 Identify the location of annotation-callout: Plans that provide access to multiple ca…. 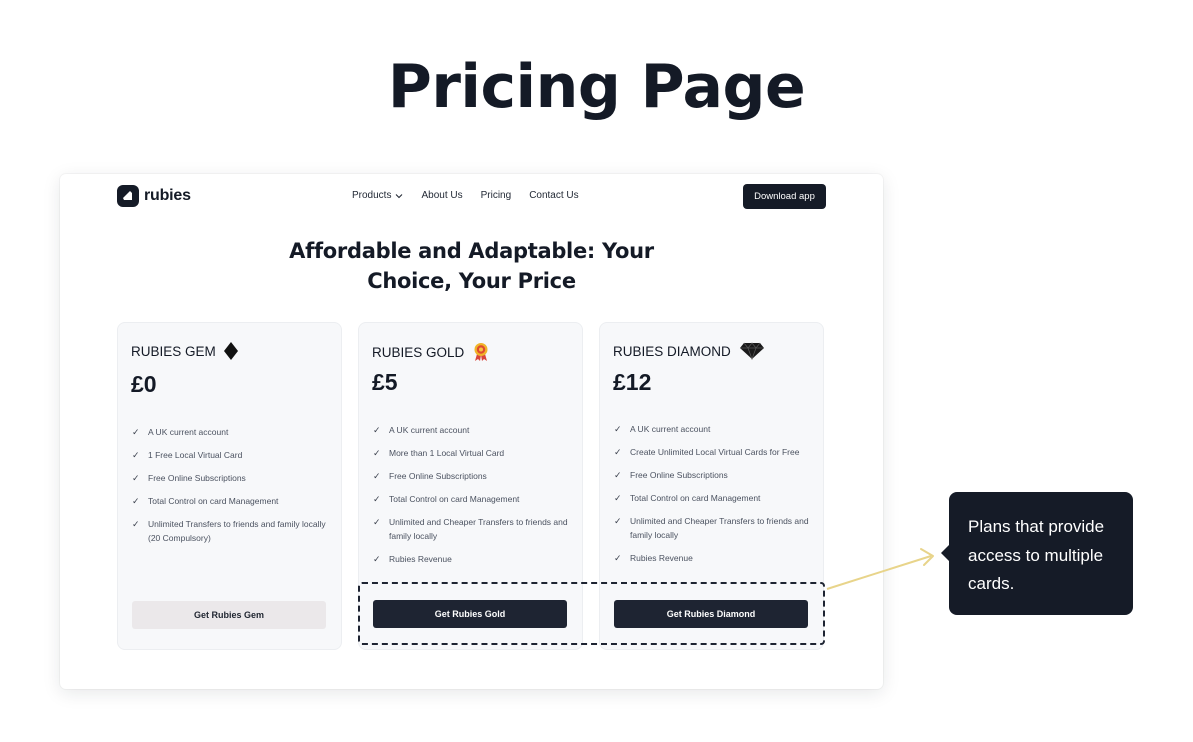
(1037, 553).